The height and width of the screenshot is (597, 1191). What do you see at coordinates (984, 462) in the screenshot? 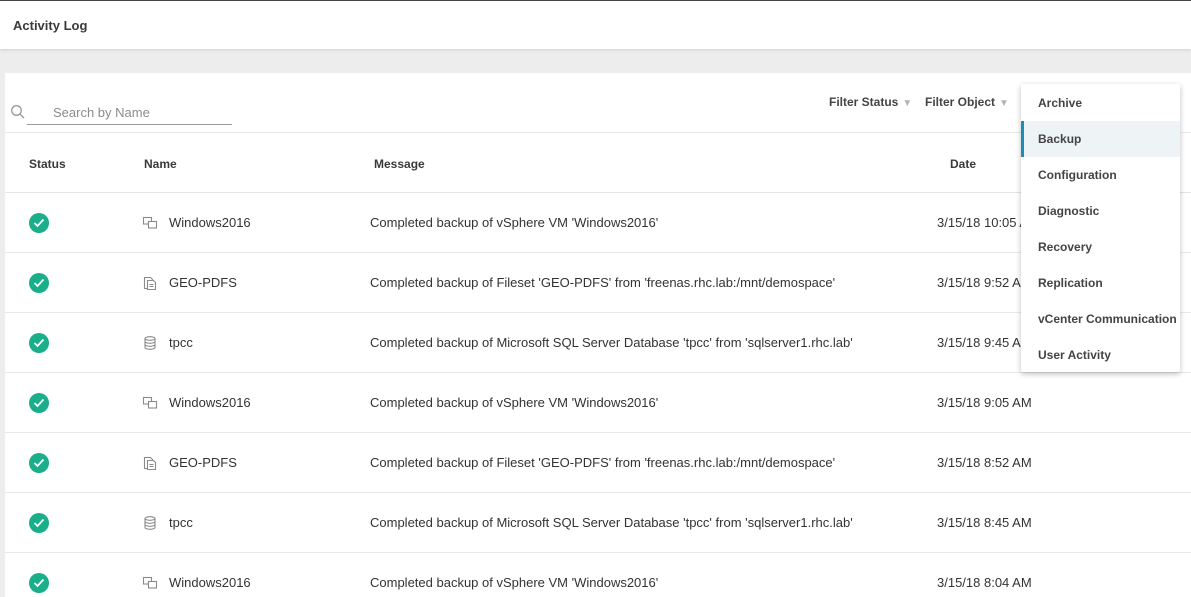
I see `row-date: 3/15/18 8:52 AM` at bounding box center [984, 462].